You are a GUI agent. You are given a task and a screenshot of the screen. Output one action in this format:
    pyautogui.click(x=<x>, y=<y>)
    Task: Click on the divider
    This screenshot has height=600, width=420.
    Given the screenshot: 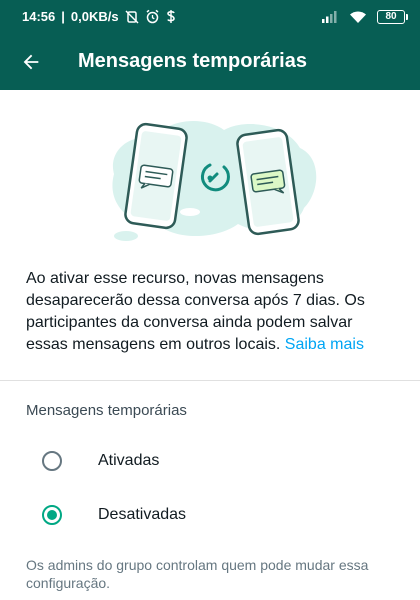 What is the action you would take?
    pyautogui.click(x=210, y=380)
    